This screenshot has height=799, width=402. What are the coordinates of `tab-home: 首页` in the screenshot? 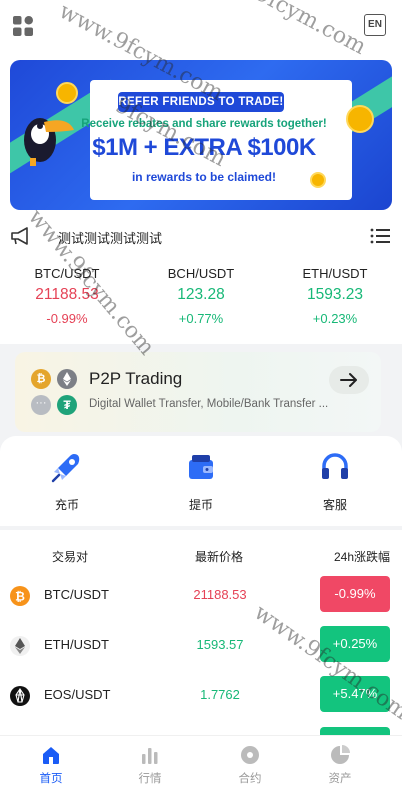 It's located at (51, 765).